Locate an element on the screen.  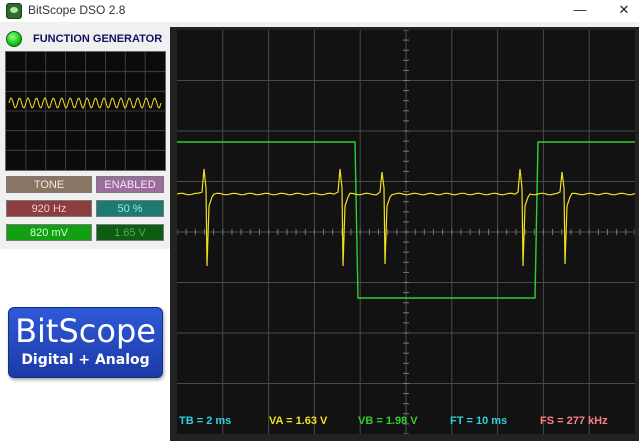
window-title: BitScope DSO 2.8 is located at coordinates (77, 10).